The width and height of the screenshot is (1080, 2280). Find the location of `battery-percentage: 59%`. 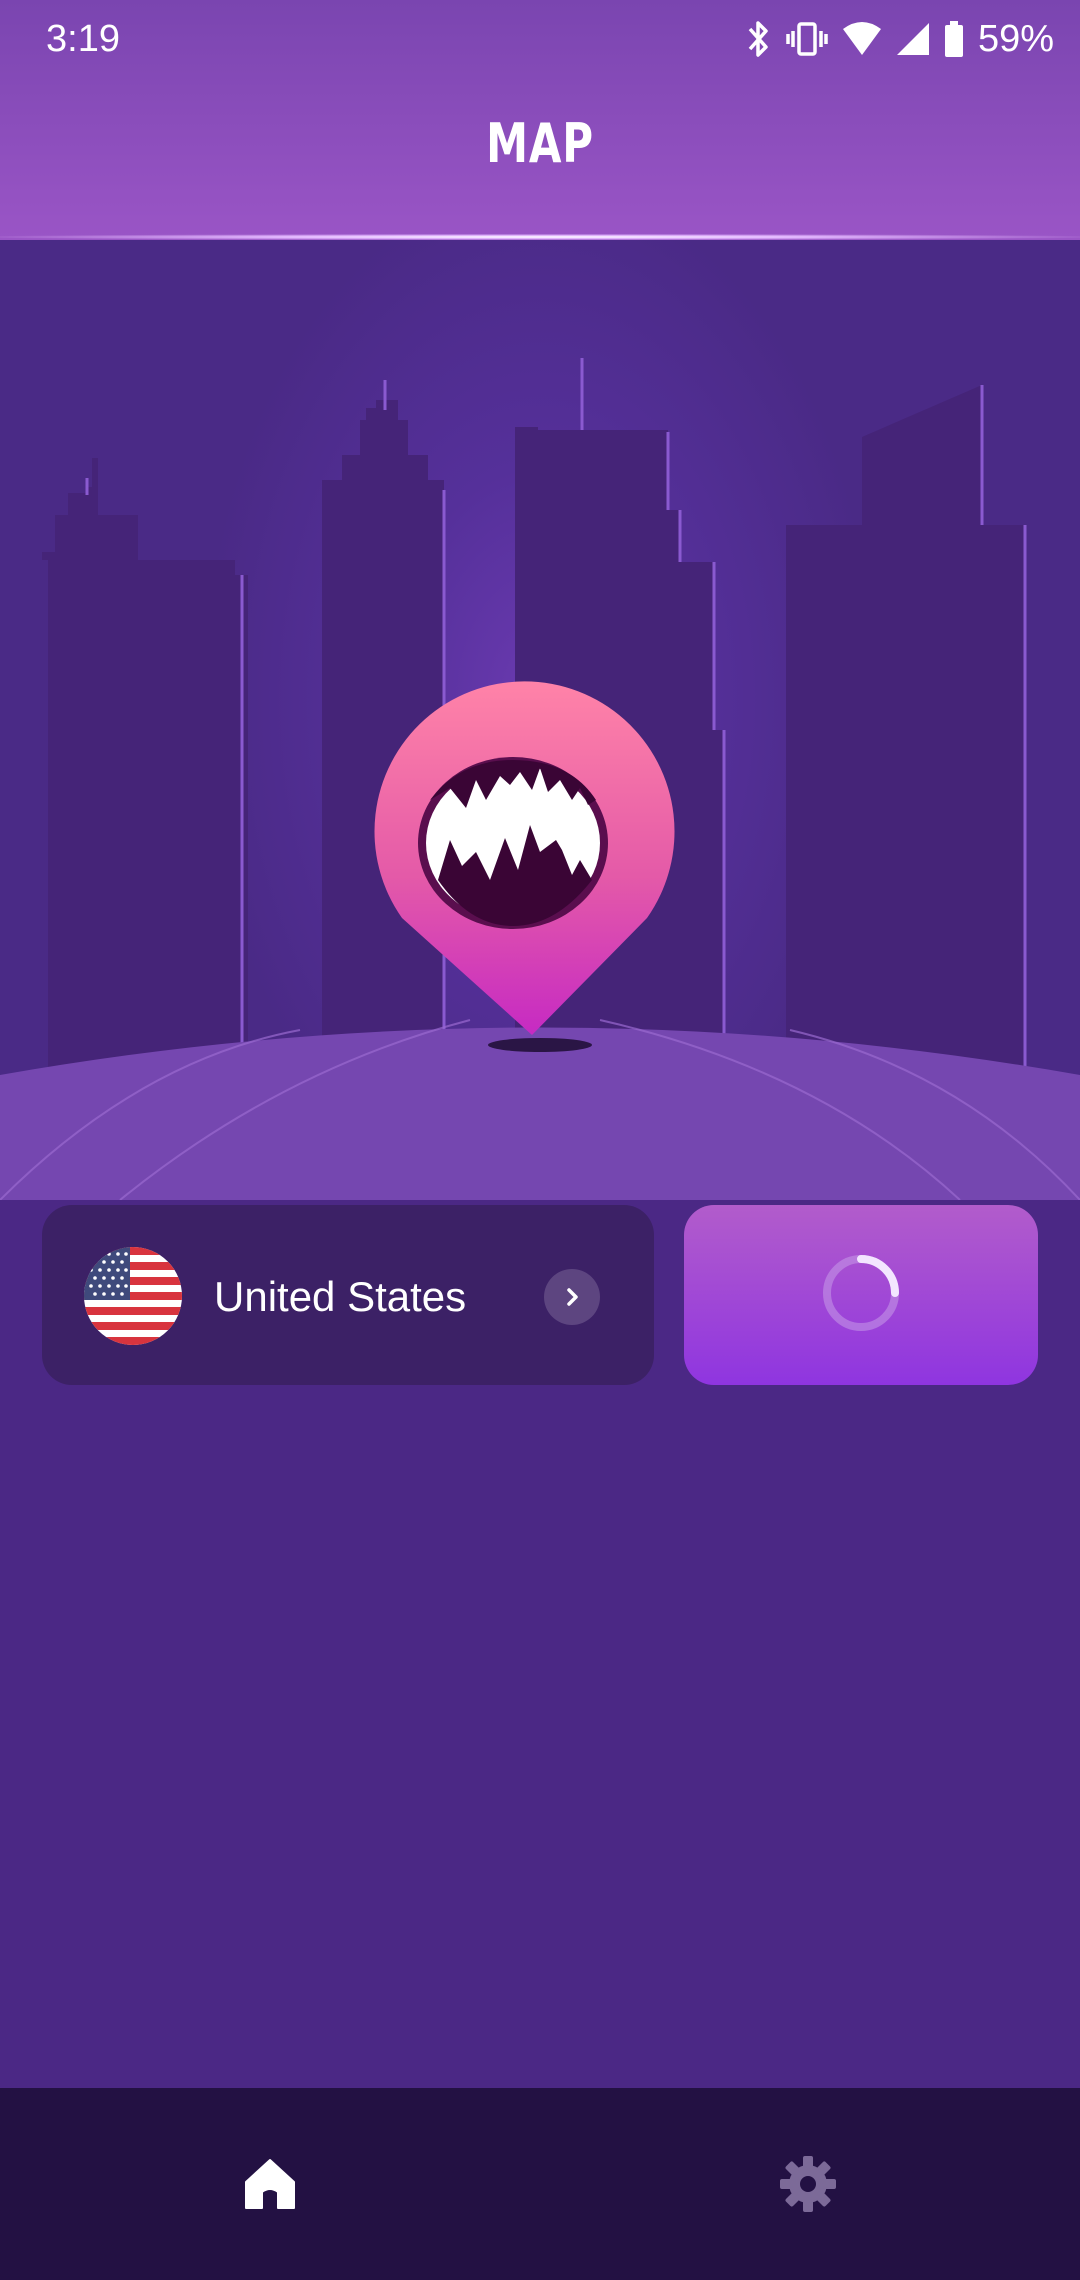

battery-percentage: 59% is located at coordinates (1015, 38).